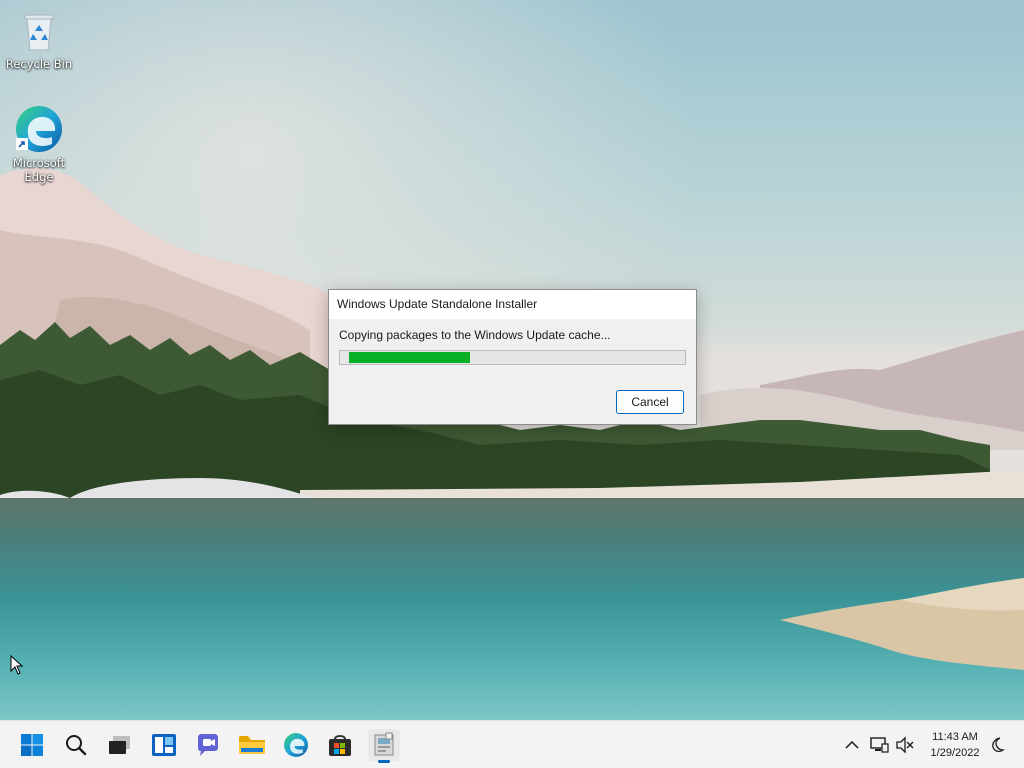 The width and height of the screenshot is (1024, 768). Describe the element at coordinates (955, 737) in the screenshot. I see `clock-time: 11:43 AM` at that location.